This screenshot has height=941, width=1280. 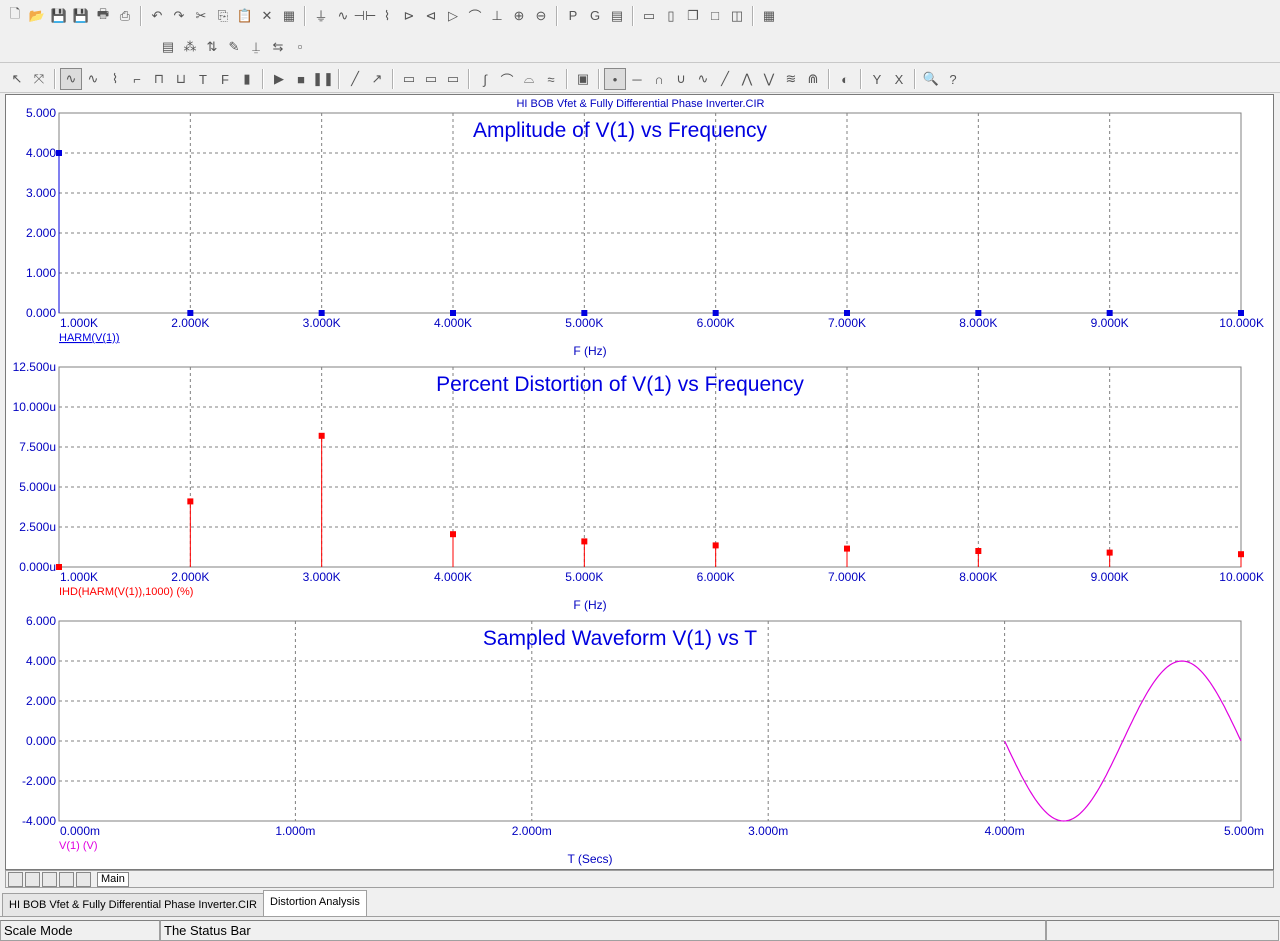 I want to click on inductor-icon: ⌒, so click(x=475, y=16).